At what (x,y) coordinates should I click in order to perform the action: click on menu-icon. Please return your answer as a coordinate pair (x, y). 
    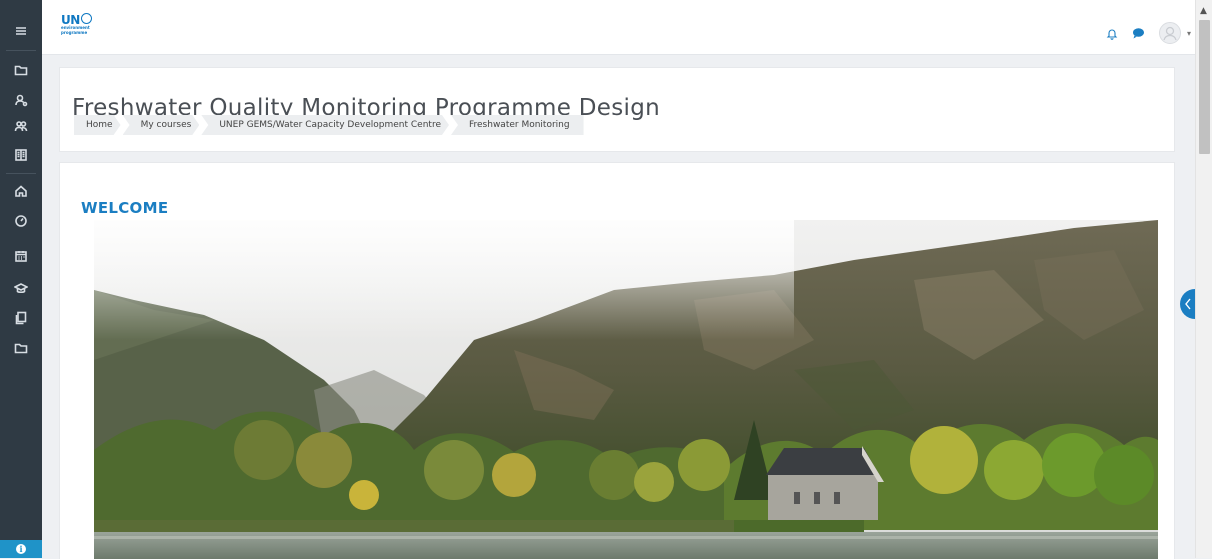
    Looking at the image, I should click on (21, 31).